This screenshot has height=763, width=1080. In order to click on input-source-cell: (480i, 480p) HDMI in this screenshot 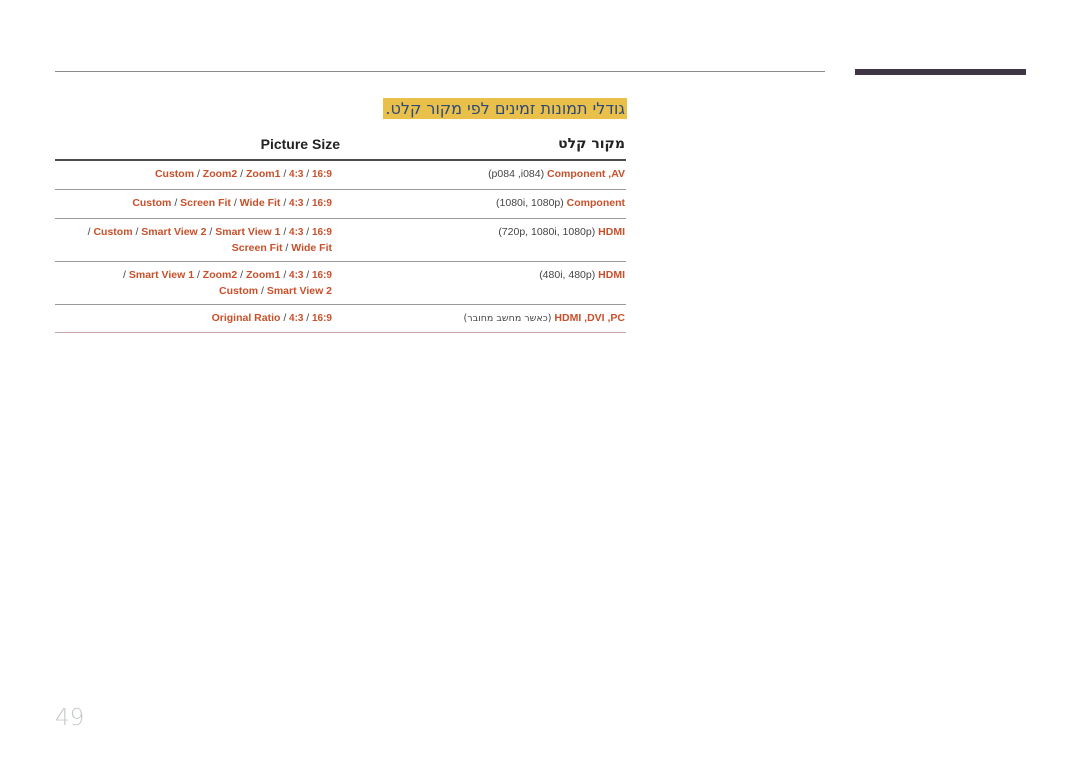, I will do `click(582, 275)`.